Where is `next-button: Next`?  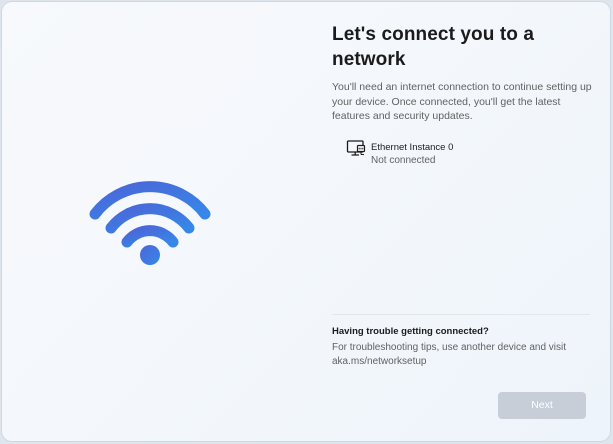 next-button: Next is located at coordinates (542, 405).